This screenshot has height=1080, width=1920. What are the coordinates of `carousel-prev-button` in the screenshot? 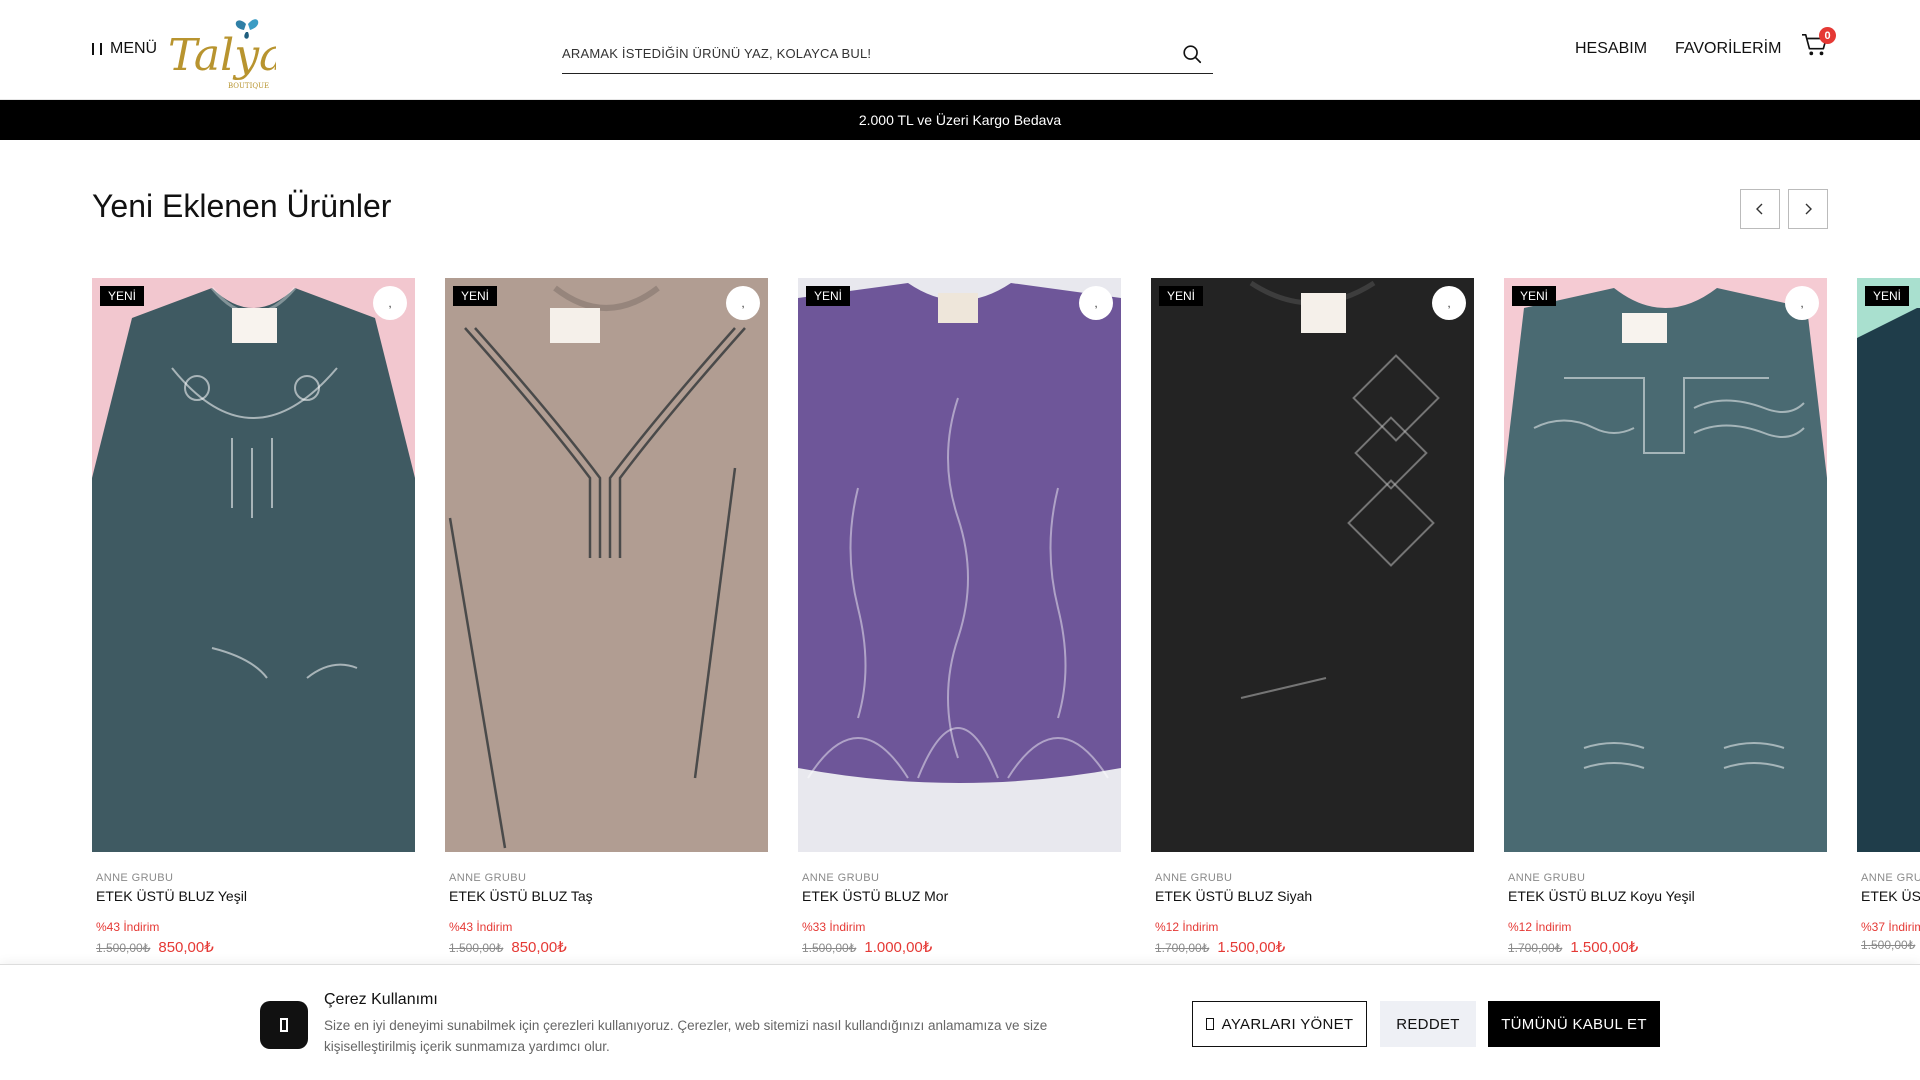 It's located at (1760, 209).